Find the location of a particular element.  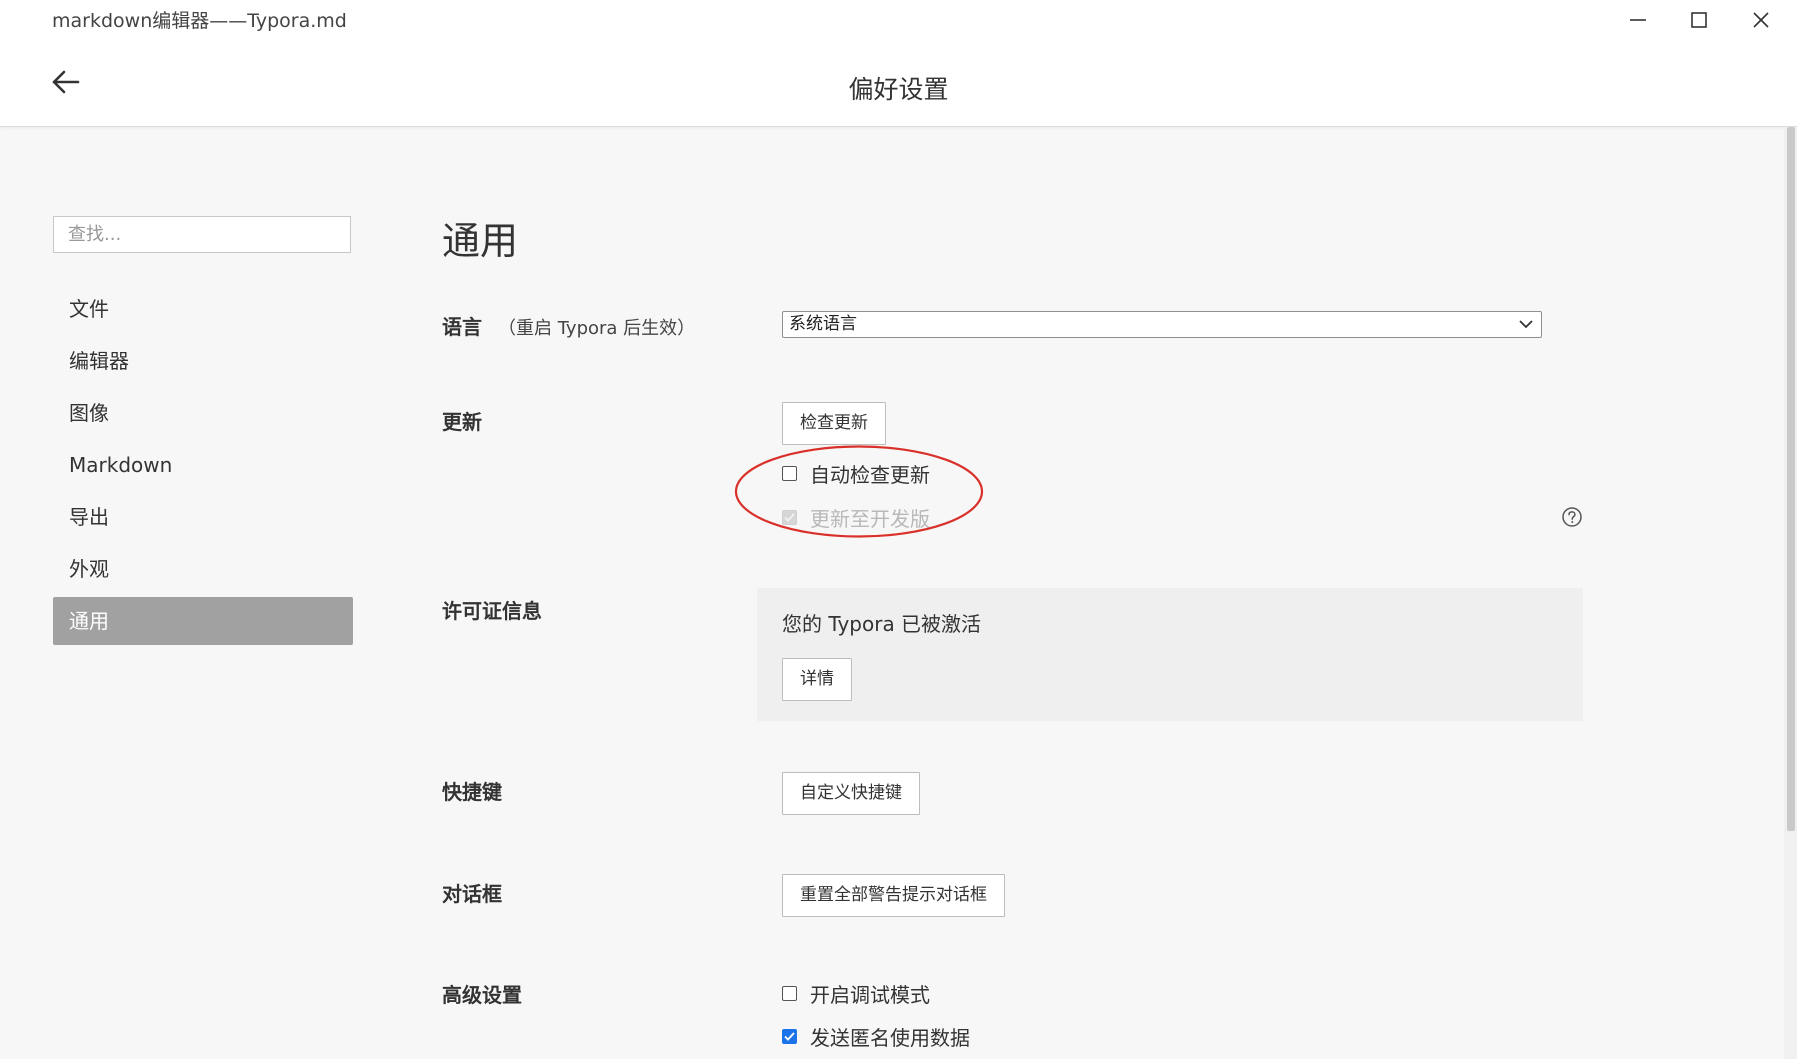

language-label: 语言 （重启 Typora 后生效） is located at coordinates (568, 325).